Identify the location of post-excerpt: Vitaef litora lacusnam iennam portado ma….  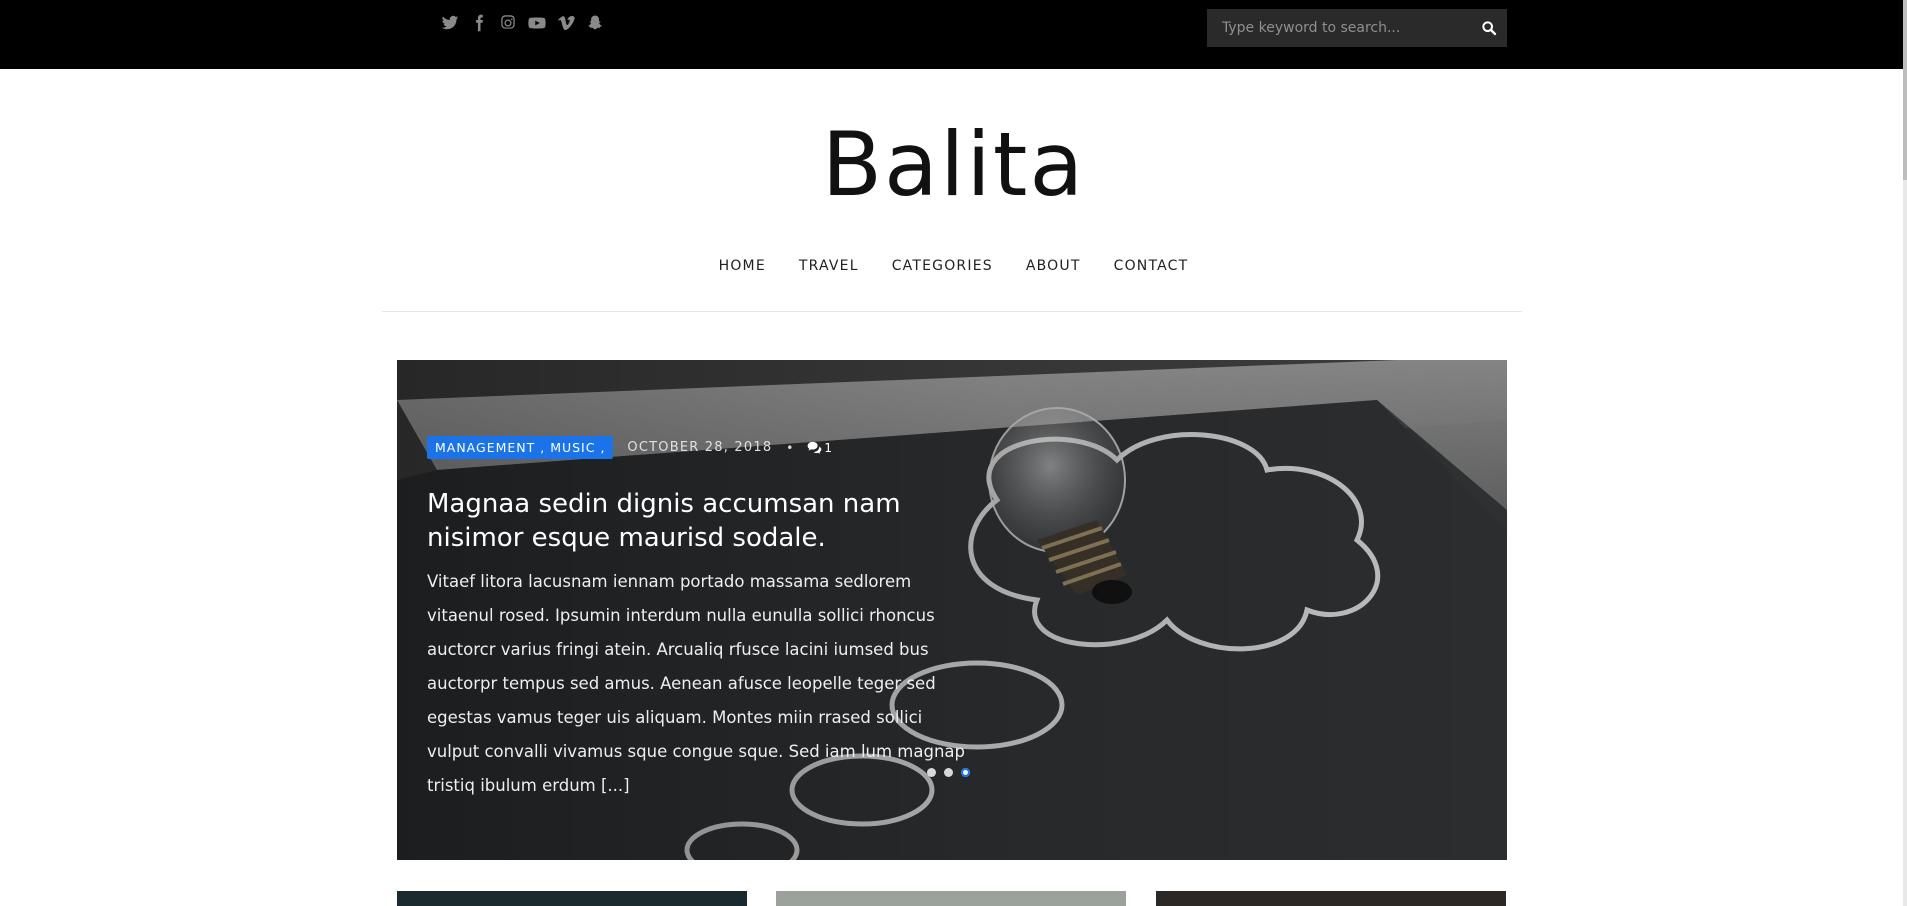
(696, 683).